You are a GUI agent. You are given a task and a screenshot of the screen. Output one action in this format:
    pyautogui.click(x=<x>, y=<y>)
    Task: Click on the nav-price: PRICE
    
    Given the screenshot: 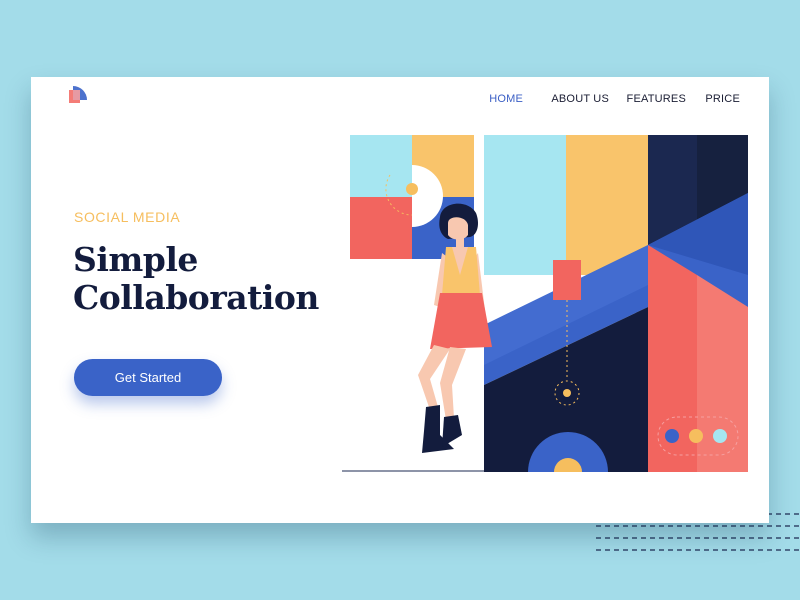 What is the action you would take?
    pyautogui.click(x=722, y=99)
    